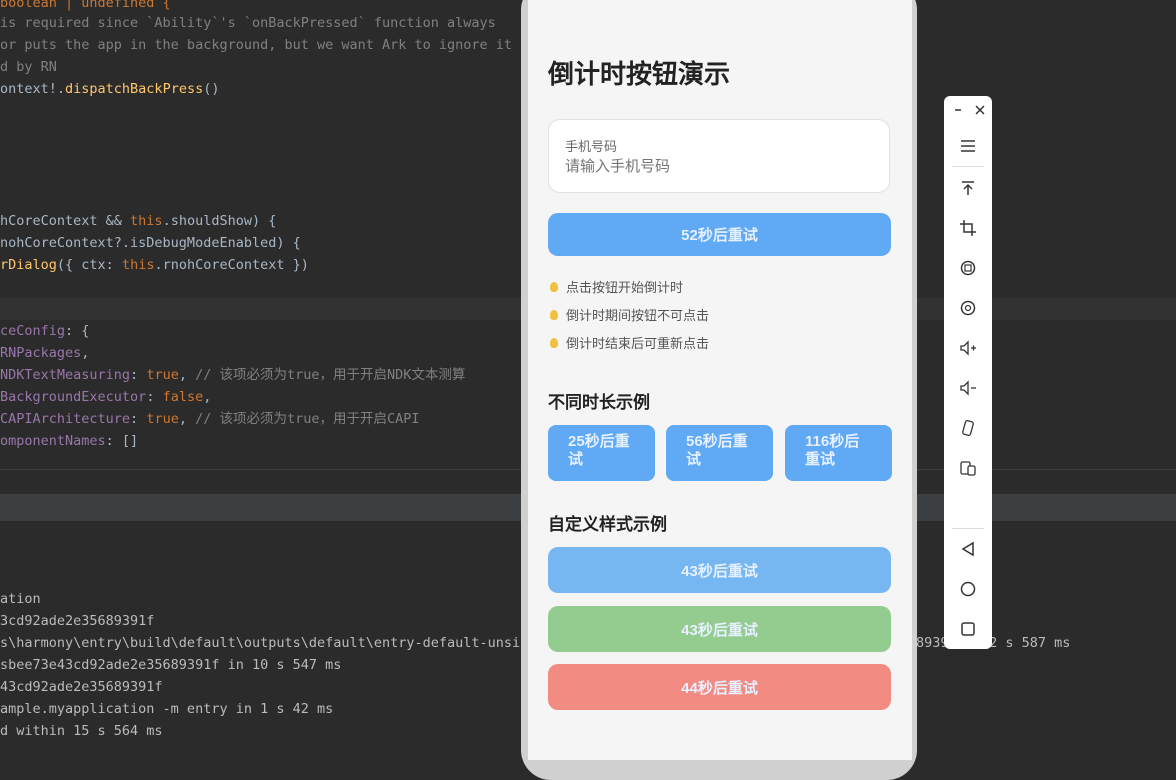 The width and height of the screenshot is (1176, 780). I want to click on duration-button-56: 56秒后重试, so click(719, 453).